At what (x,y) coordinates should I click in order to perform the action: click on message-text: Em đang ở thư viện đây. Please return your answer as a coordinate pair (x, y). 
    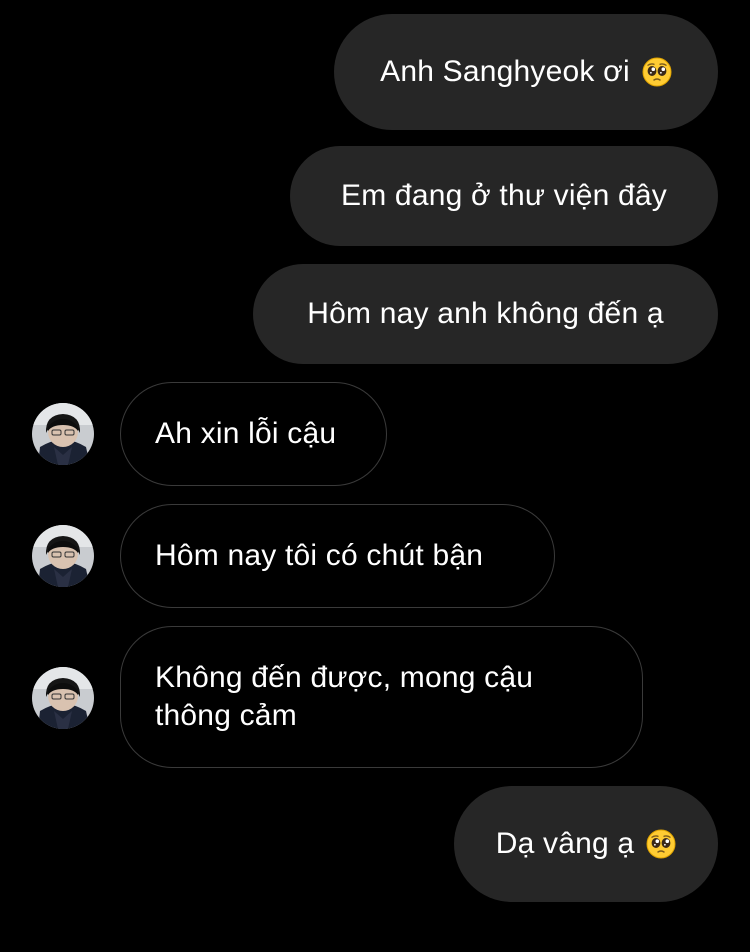
    Looking at the image, I should click on (504, 195).